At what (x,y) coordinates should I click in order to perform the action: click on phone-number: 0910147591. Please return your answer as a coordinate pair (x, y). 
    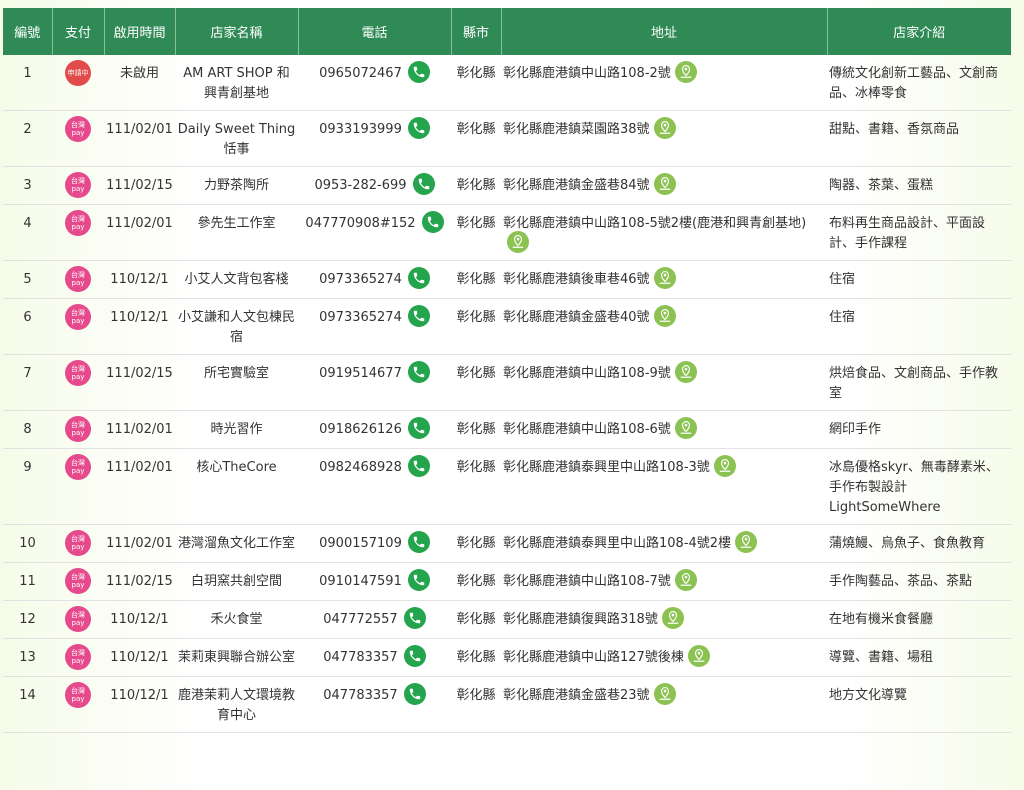
    Looking at the image, I should click on (360, 581).